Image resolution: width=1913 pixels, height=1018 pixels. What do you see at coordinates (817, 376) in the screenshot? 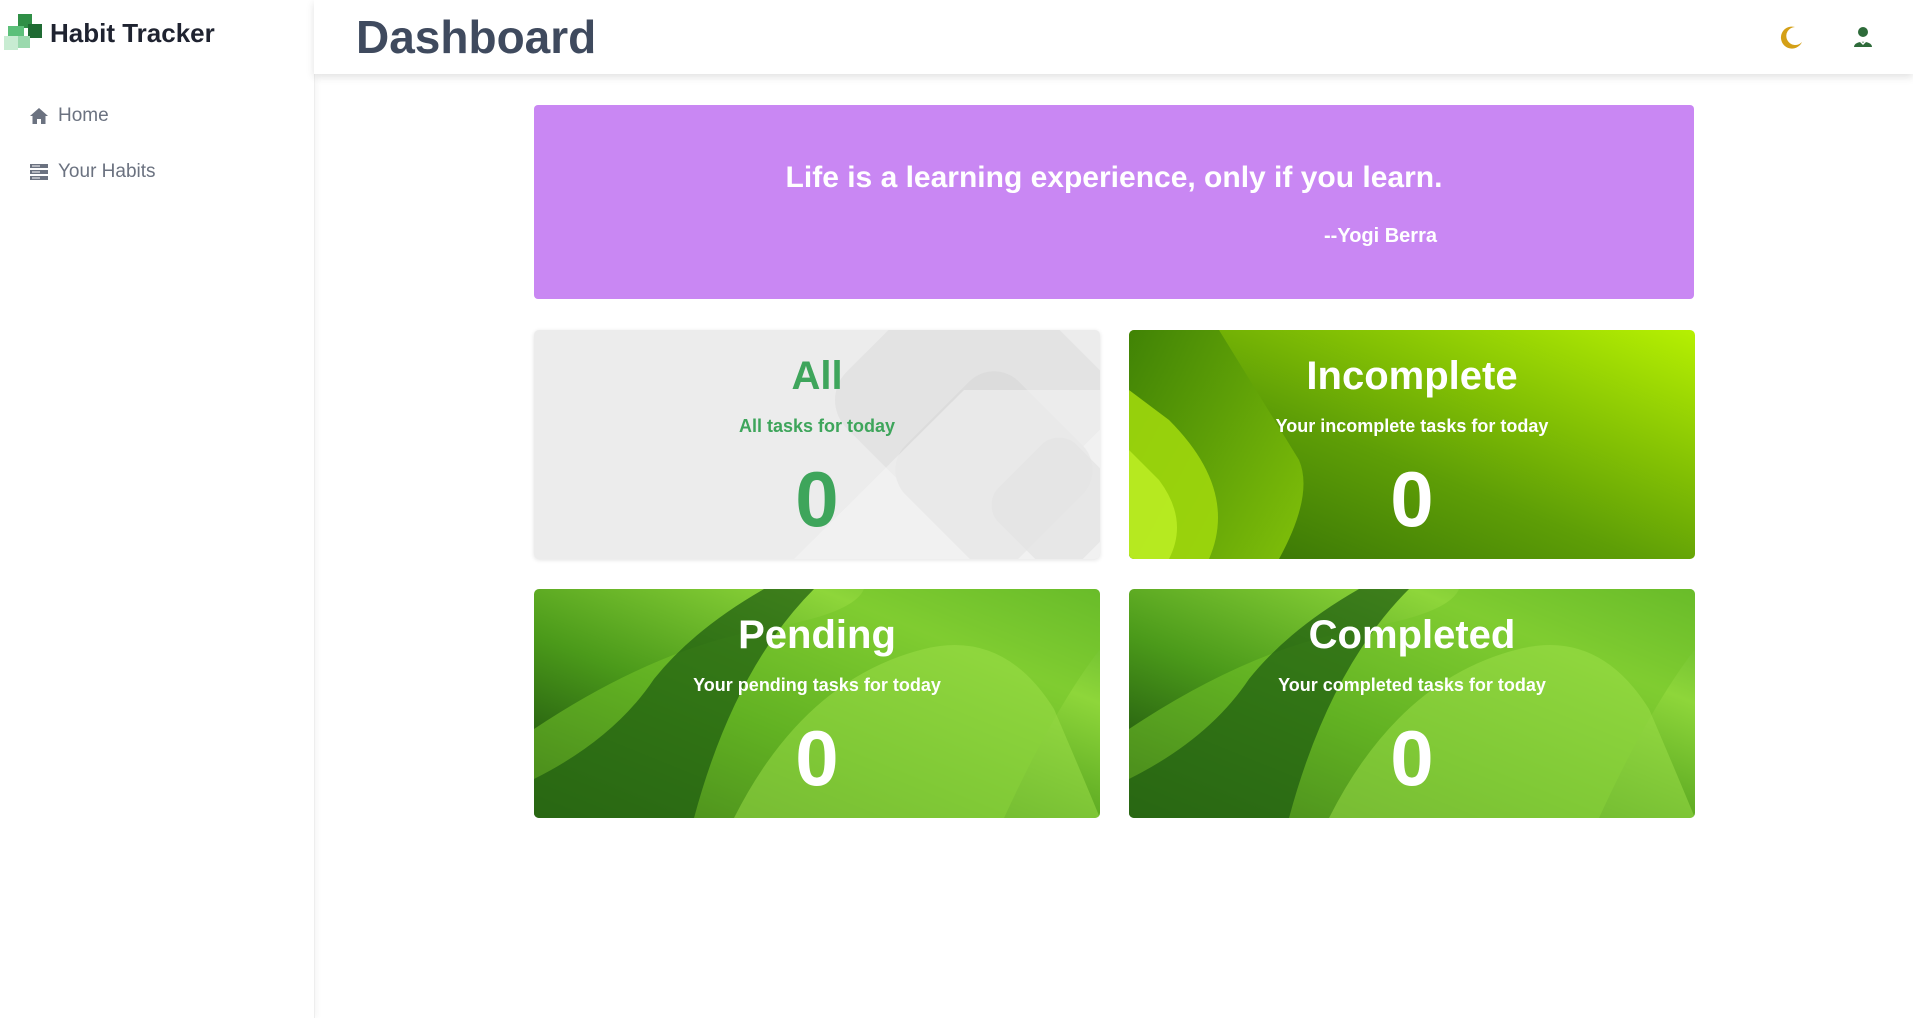
I see `card-all-title: All` at bounding box center [817, 376].